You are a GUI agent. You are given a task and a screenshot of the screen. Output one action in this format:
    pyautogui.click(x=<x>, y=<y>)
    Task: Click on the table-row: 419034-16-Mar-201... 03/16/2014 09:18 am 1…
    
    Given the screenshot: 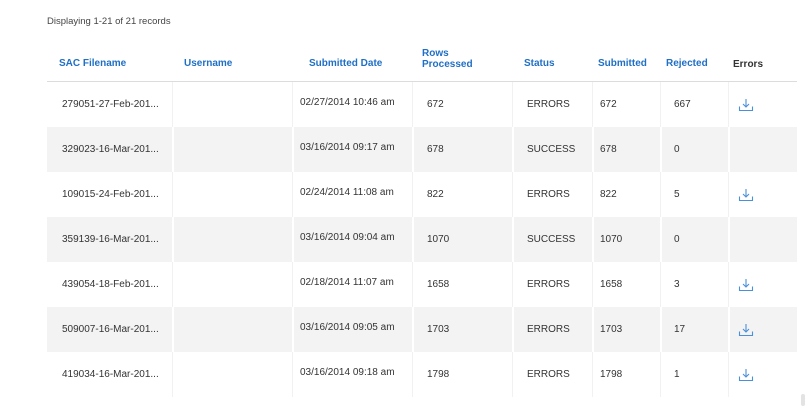 What is the action you would take?
    pyautogui.click(x=422, y=374)
    